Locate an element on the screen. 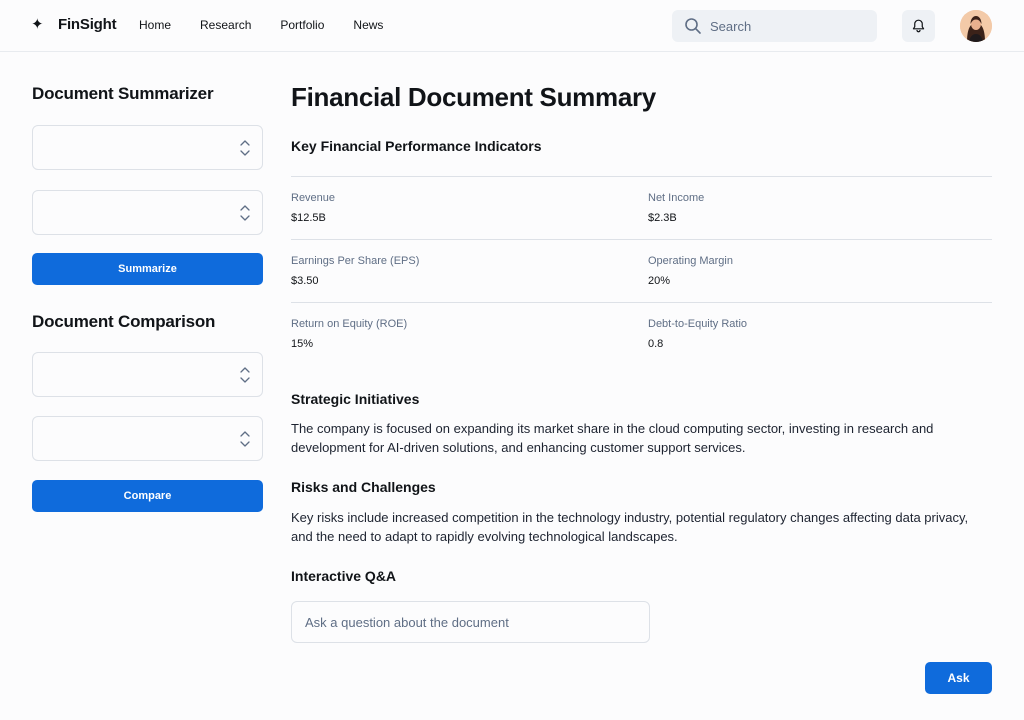  sparkle-icon: ✦ is located at coordinates (37, 24).